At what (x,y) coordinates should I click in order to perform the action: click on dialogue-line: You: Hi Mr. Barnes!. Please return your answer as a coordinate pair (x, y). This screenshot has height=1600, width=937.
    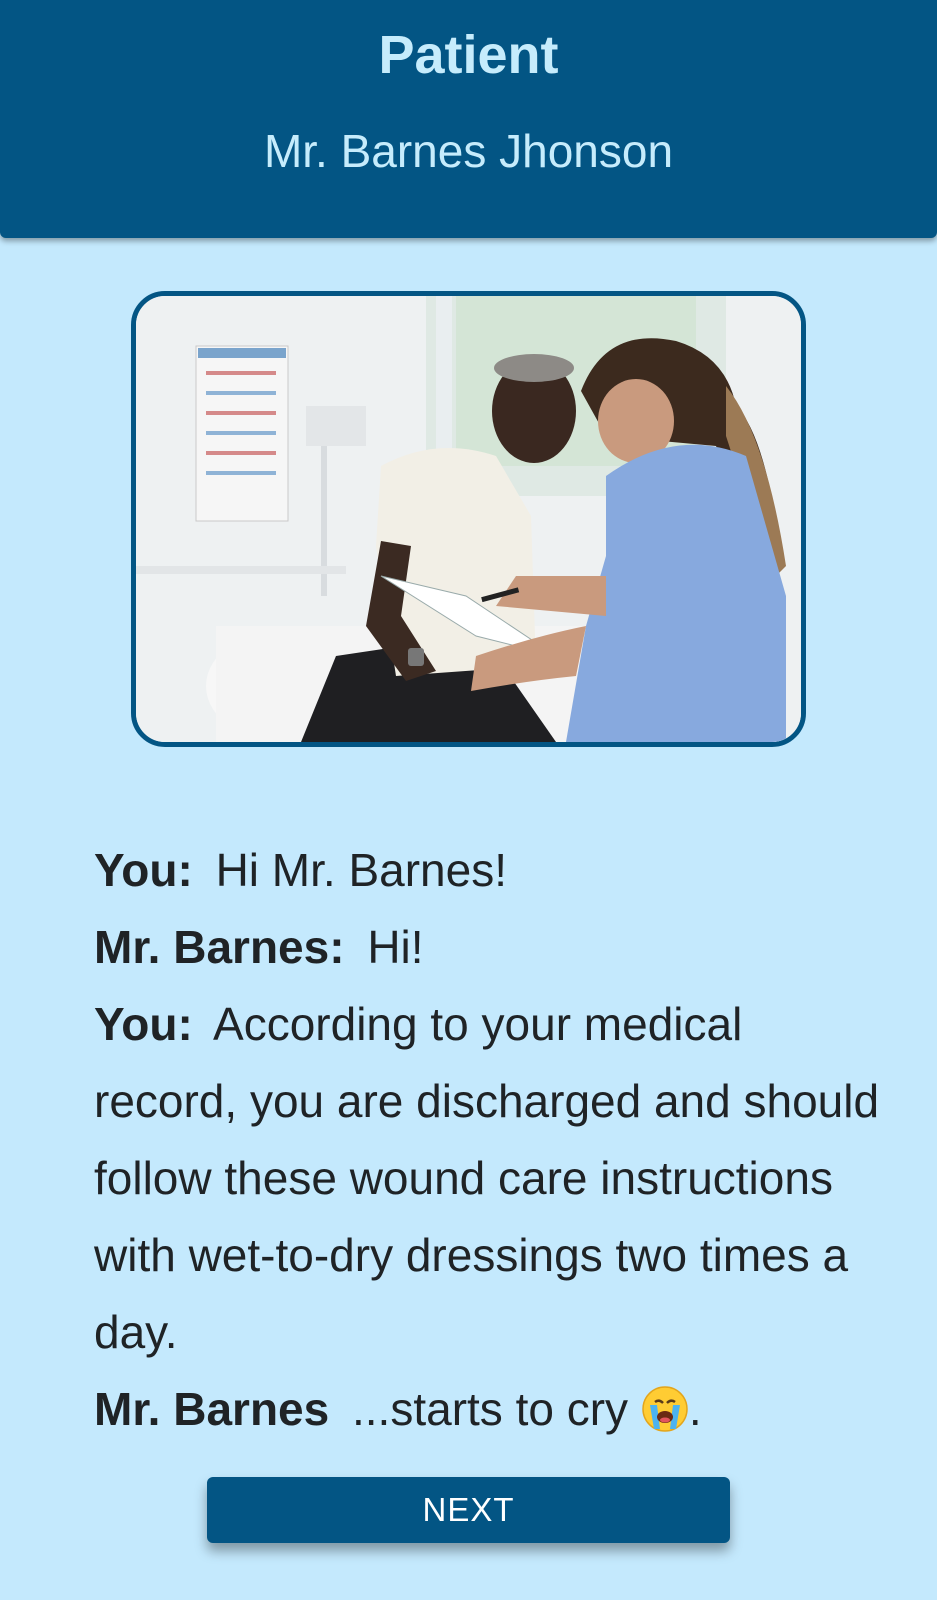
    Looking at the image, I should click on (494, 870).